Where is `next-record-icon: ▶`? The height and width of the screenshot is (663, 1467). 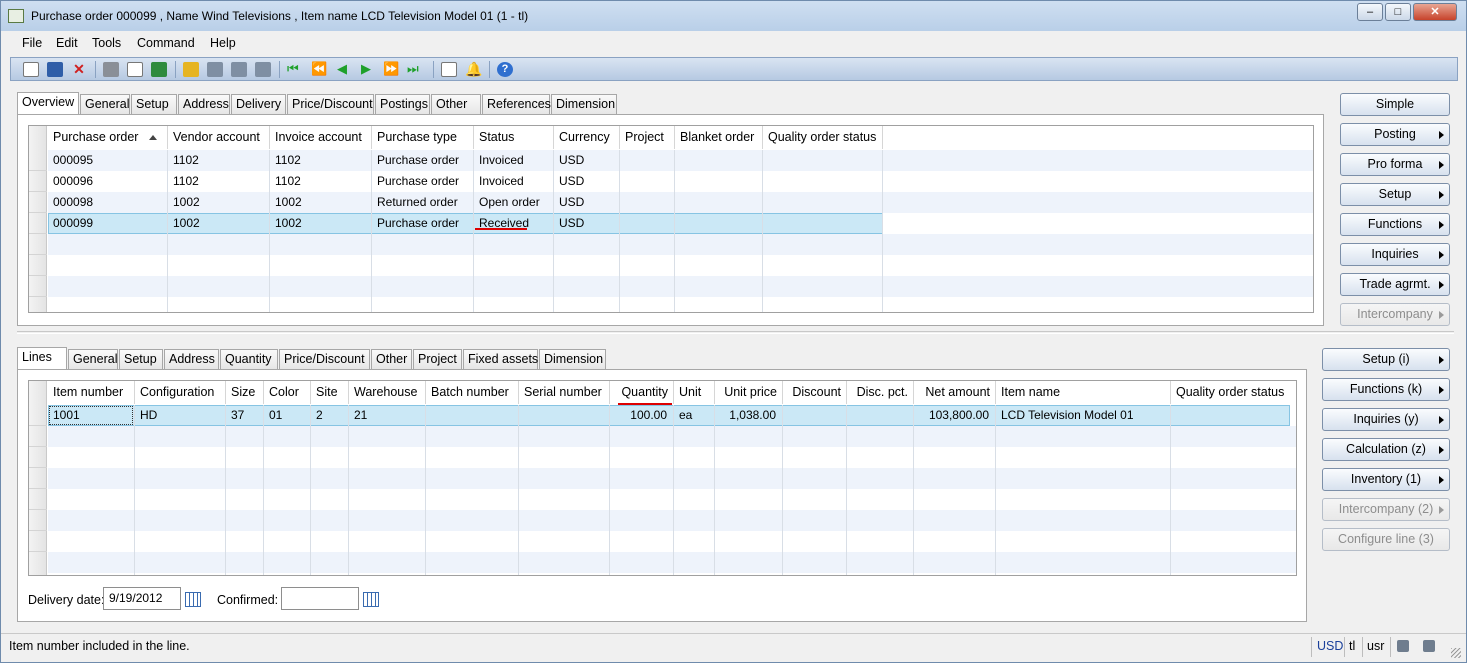
next-record-icon: ▶ is located at coordinates (369, 69).